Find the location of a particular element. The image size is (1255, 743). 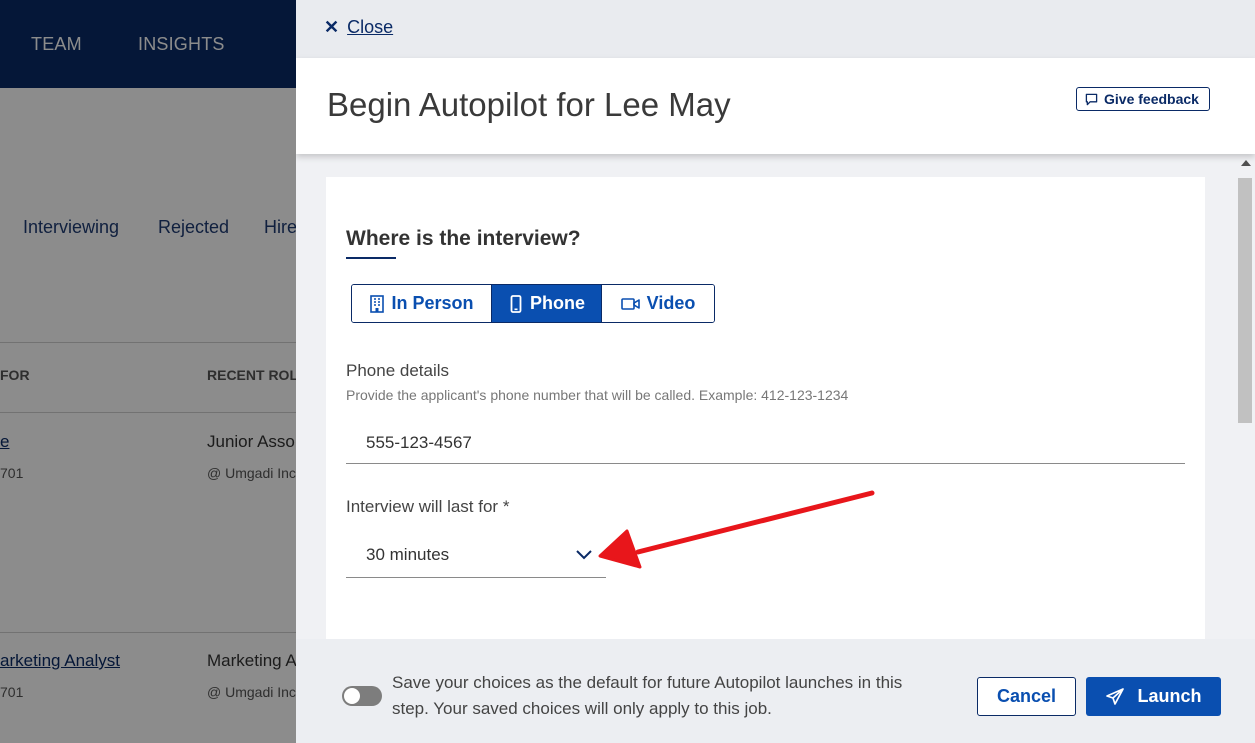

launch-button: Launch is located at coordinates (1153, 696).